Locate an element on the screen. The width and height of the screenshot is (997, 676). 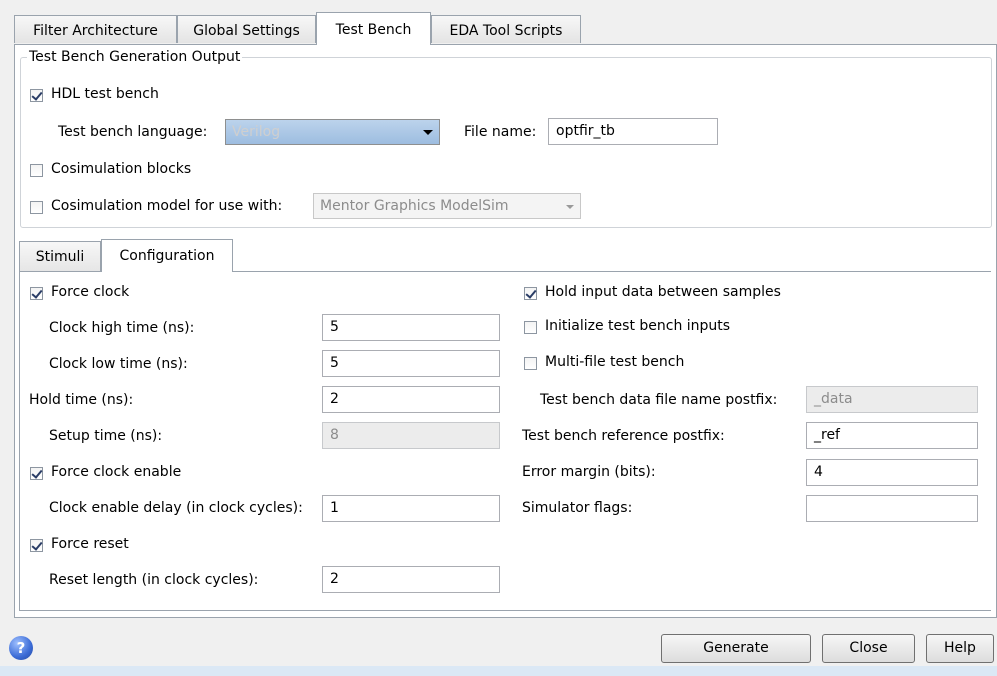
file-name-input: optfir_tb is located at coordinates (633, 131).